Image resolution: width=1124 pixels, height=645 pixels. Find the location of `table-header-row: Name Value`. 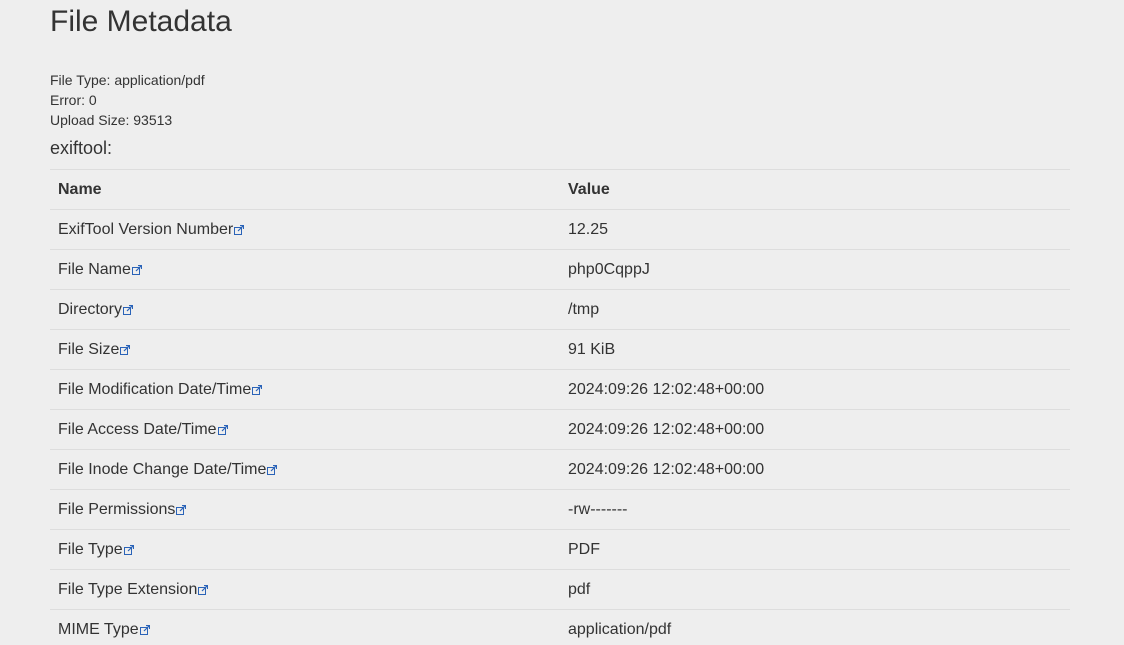

table-header-row: Name Value is located at coordinates (560, 189).